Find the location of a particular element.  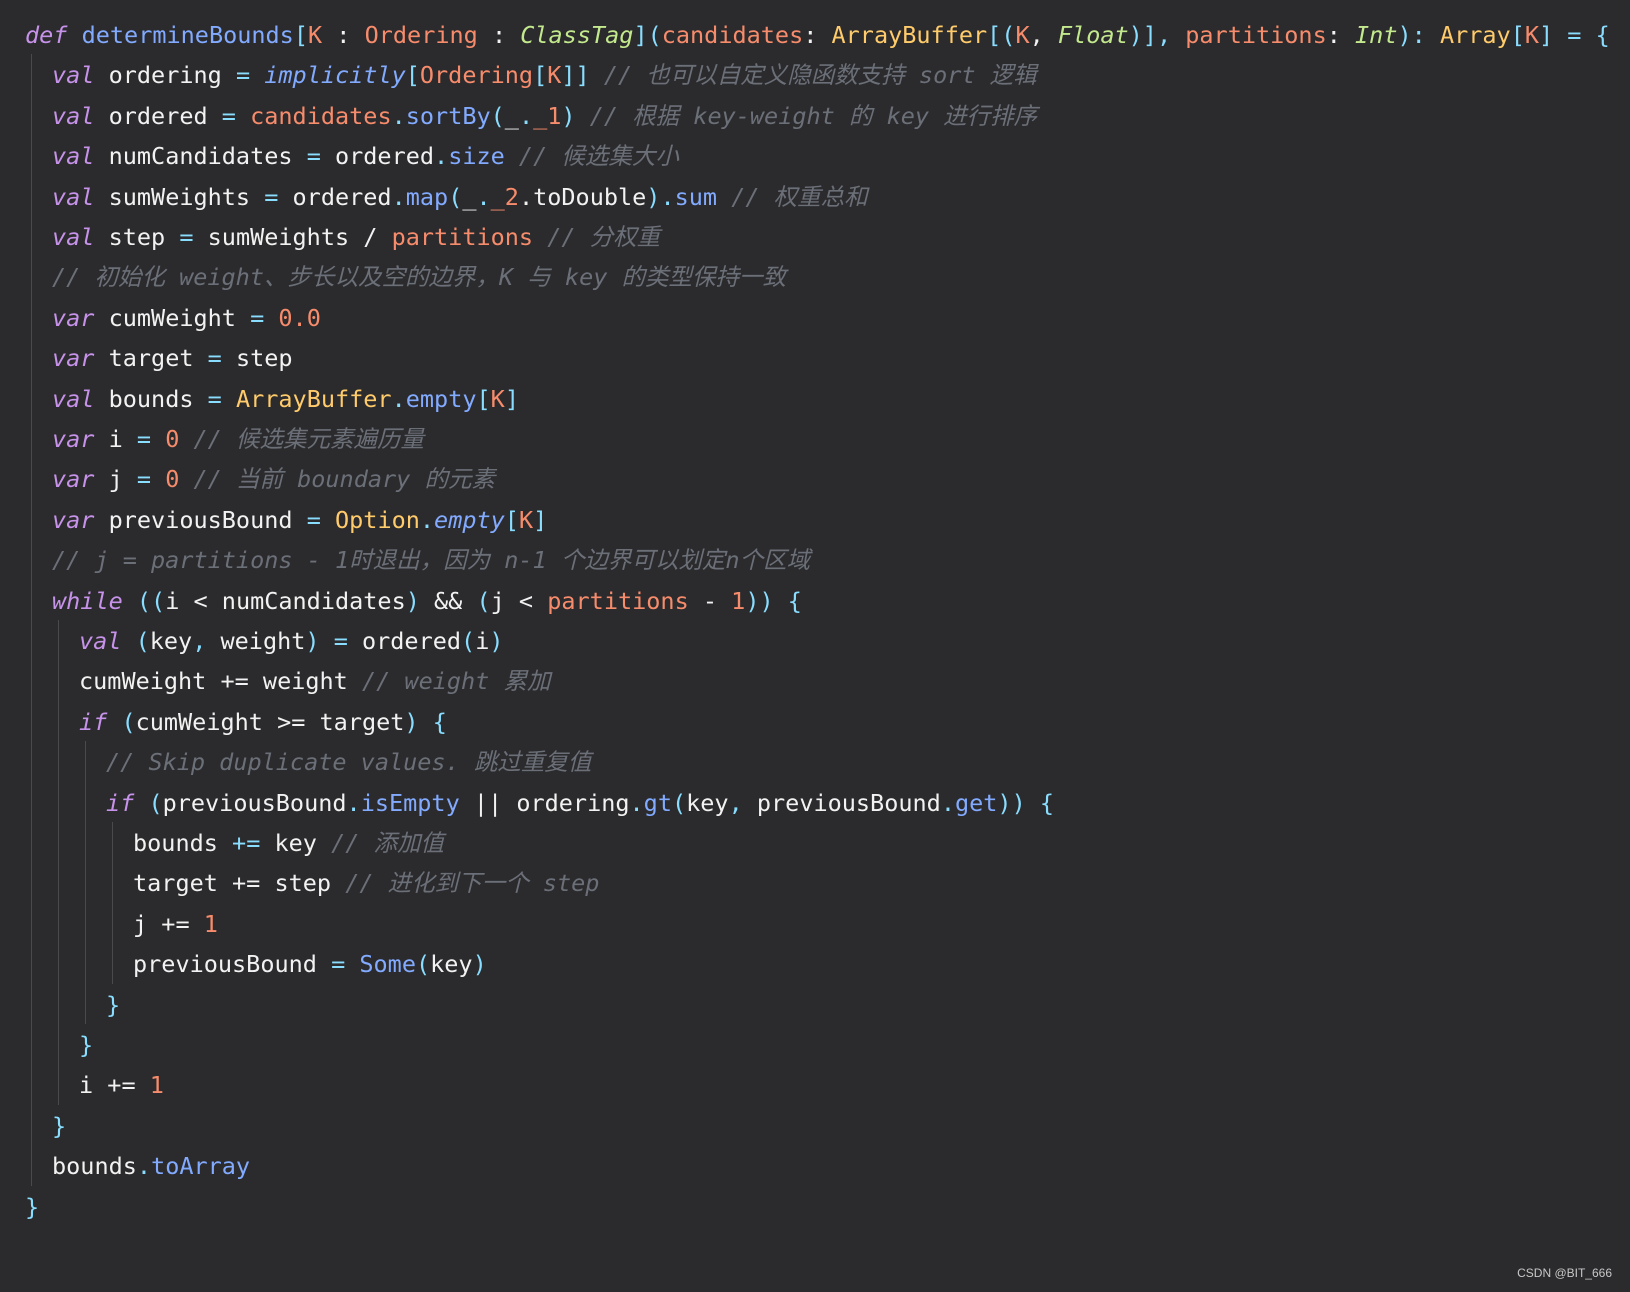

code-token: Float is located at coordinates (1093, 35).